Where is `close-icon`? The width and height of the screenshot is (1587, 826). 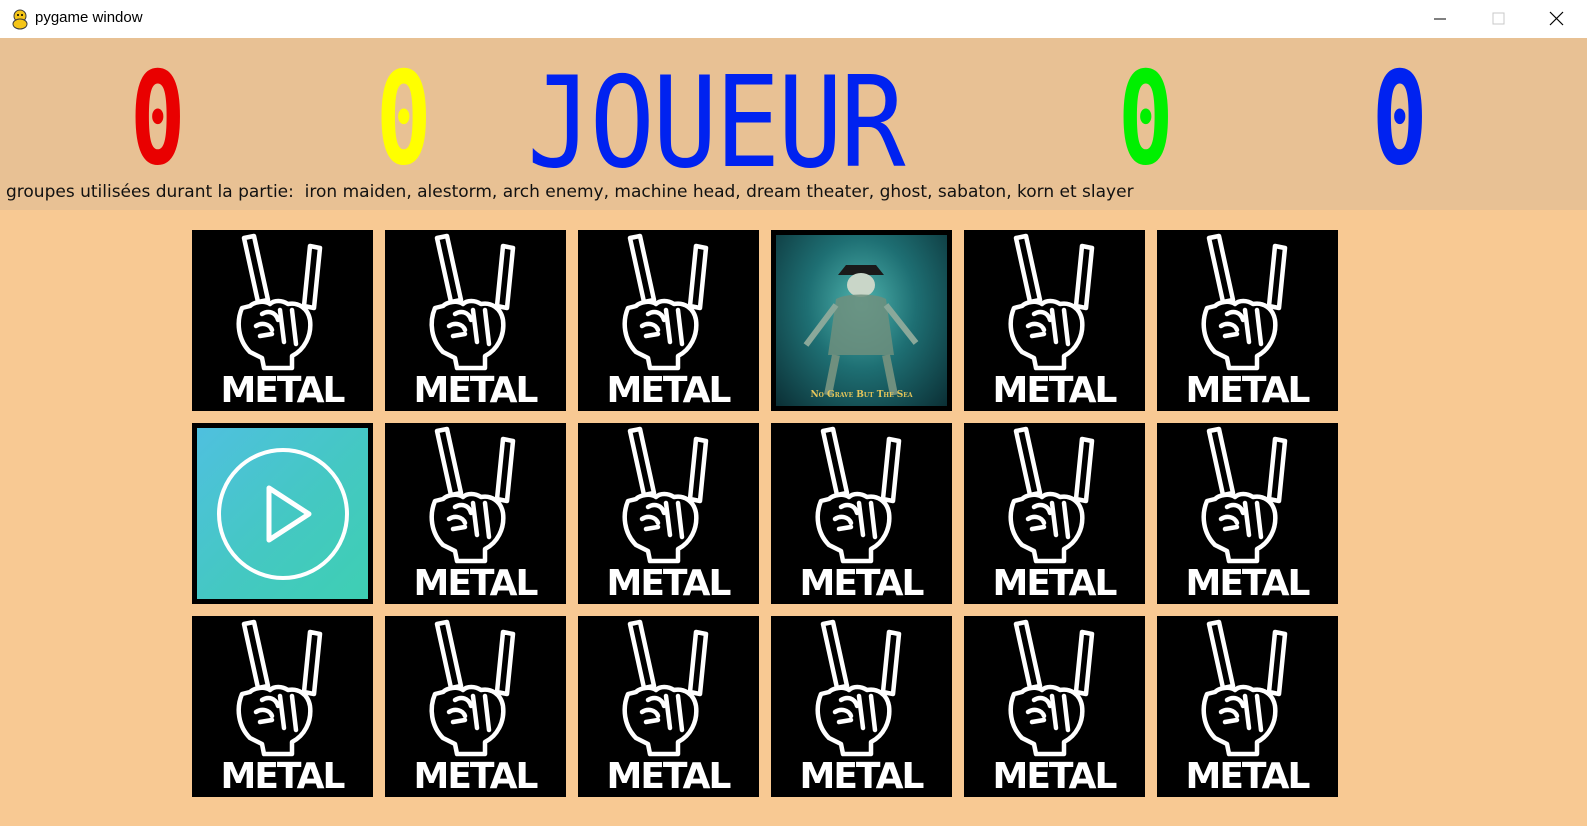
close-icon is located at coordinates (1556, 18).